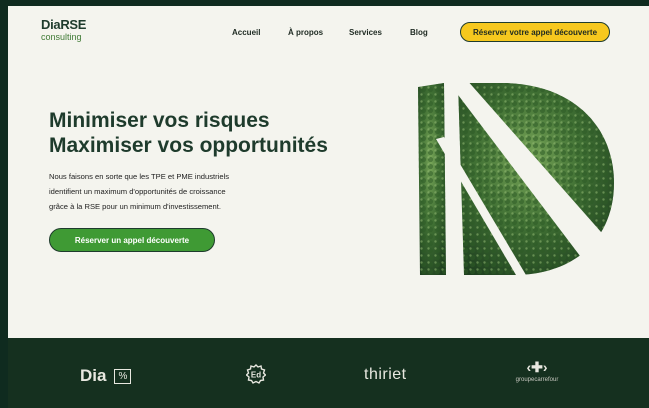 This screenshot has width=649, height=408. What do you see at coordinates (537, 380) in the screenshot?
I see `carrefour-wordmark: groupecarrefour` at bounding box center [537, 380].